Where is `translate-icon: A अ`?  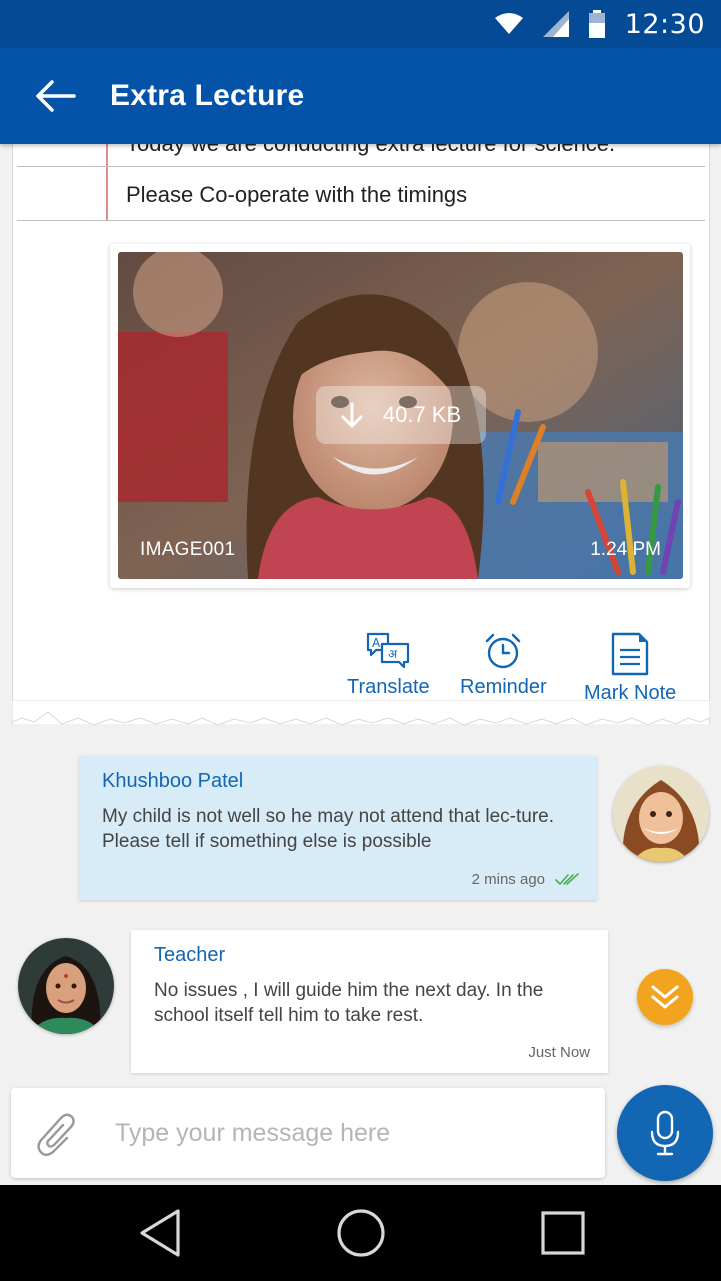
translate-icon: A अ is located at coordinates (388, 650).